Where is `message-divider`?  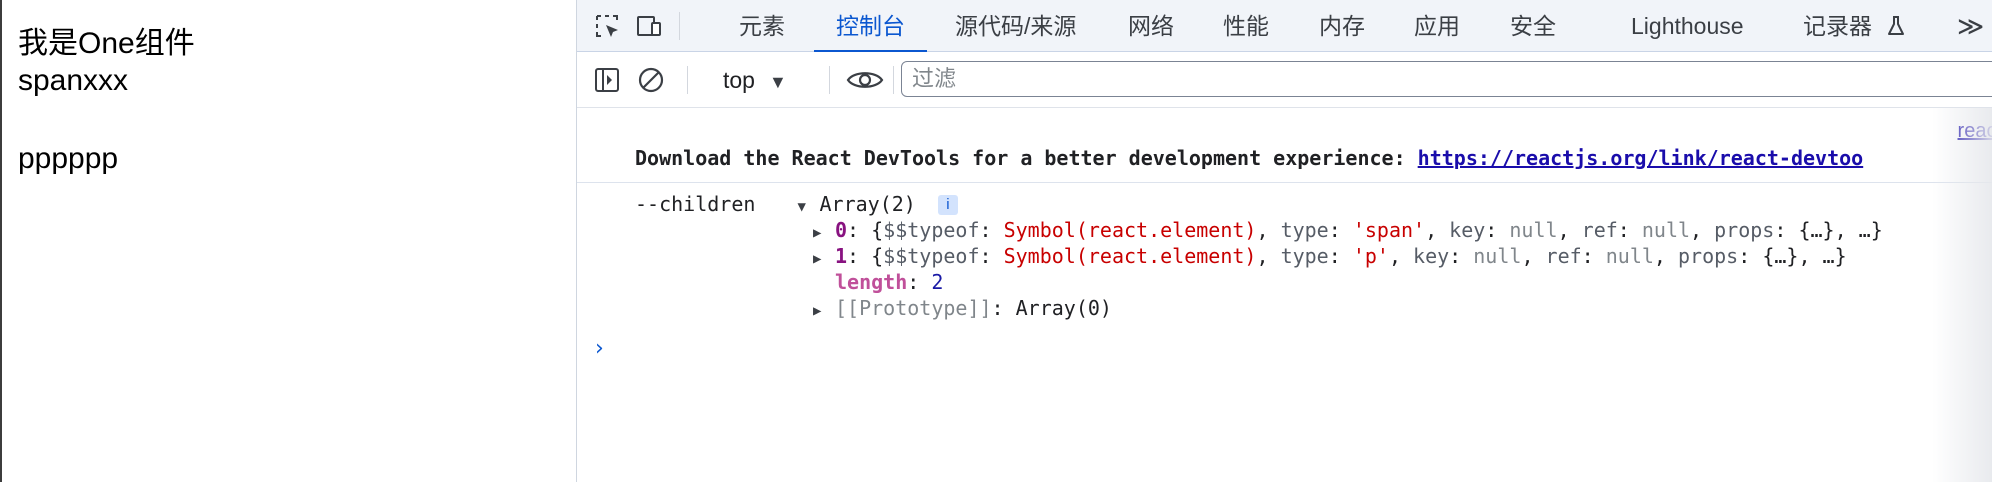 message-divider is located at coordinates (1284, 182).